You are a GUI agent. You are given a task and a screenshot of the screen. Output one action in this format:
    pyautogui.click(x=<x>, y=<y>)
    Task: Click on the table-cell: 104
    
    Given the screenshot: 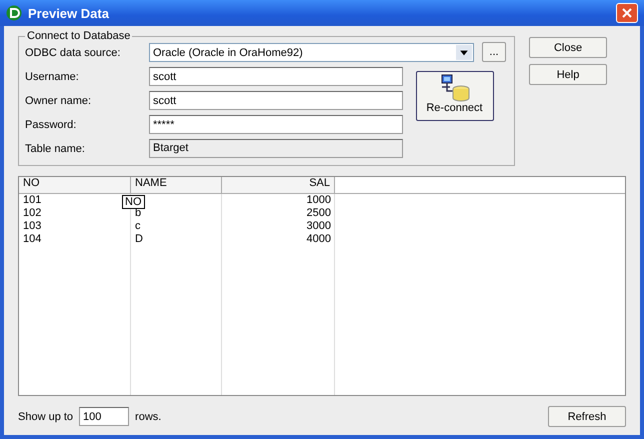 What is the action you would take?
    pyautogui.click(x=32, y=239)
    